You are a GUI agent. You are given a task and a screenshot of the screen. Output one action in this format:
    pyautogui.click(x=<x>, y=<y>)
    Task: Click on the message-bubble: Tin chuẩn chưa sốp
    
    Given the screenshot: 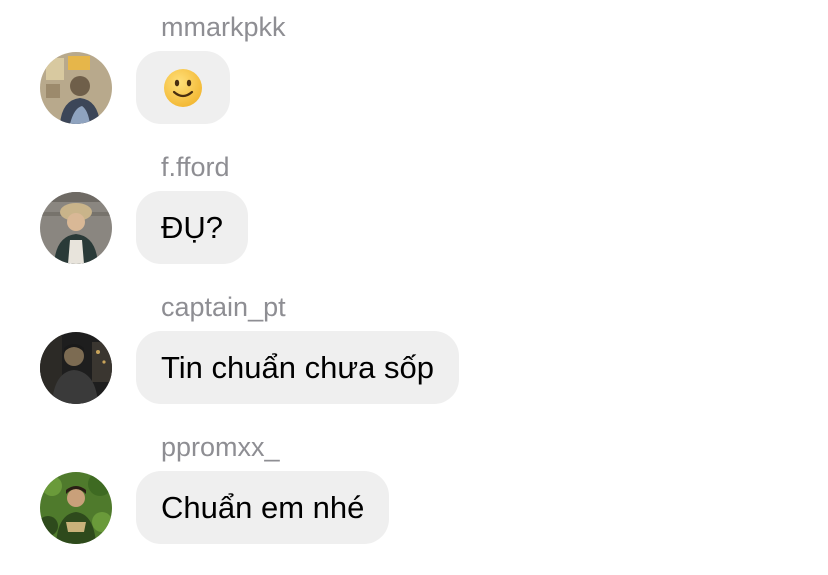 What is the action you would take?
    pyautogui.click(x=297, y=367)
    